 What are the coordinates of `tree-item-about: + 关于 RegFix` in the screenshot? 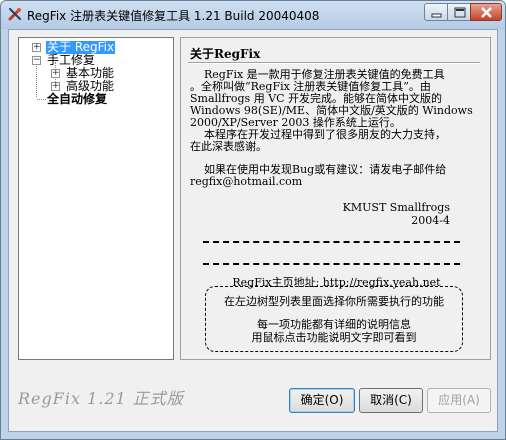 It's located at (96, 48).